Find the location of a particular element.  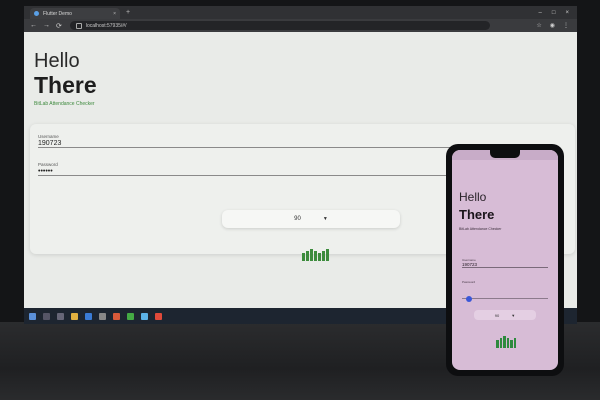

phone-title: There is located at coordinates (477, 214).